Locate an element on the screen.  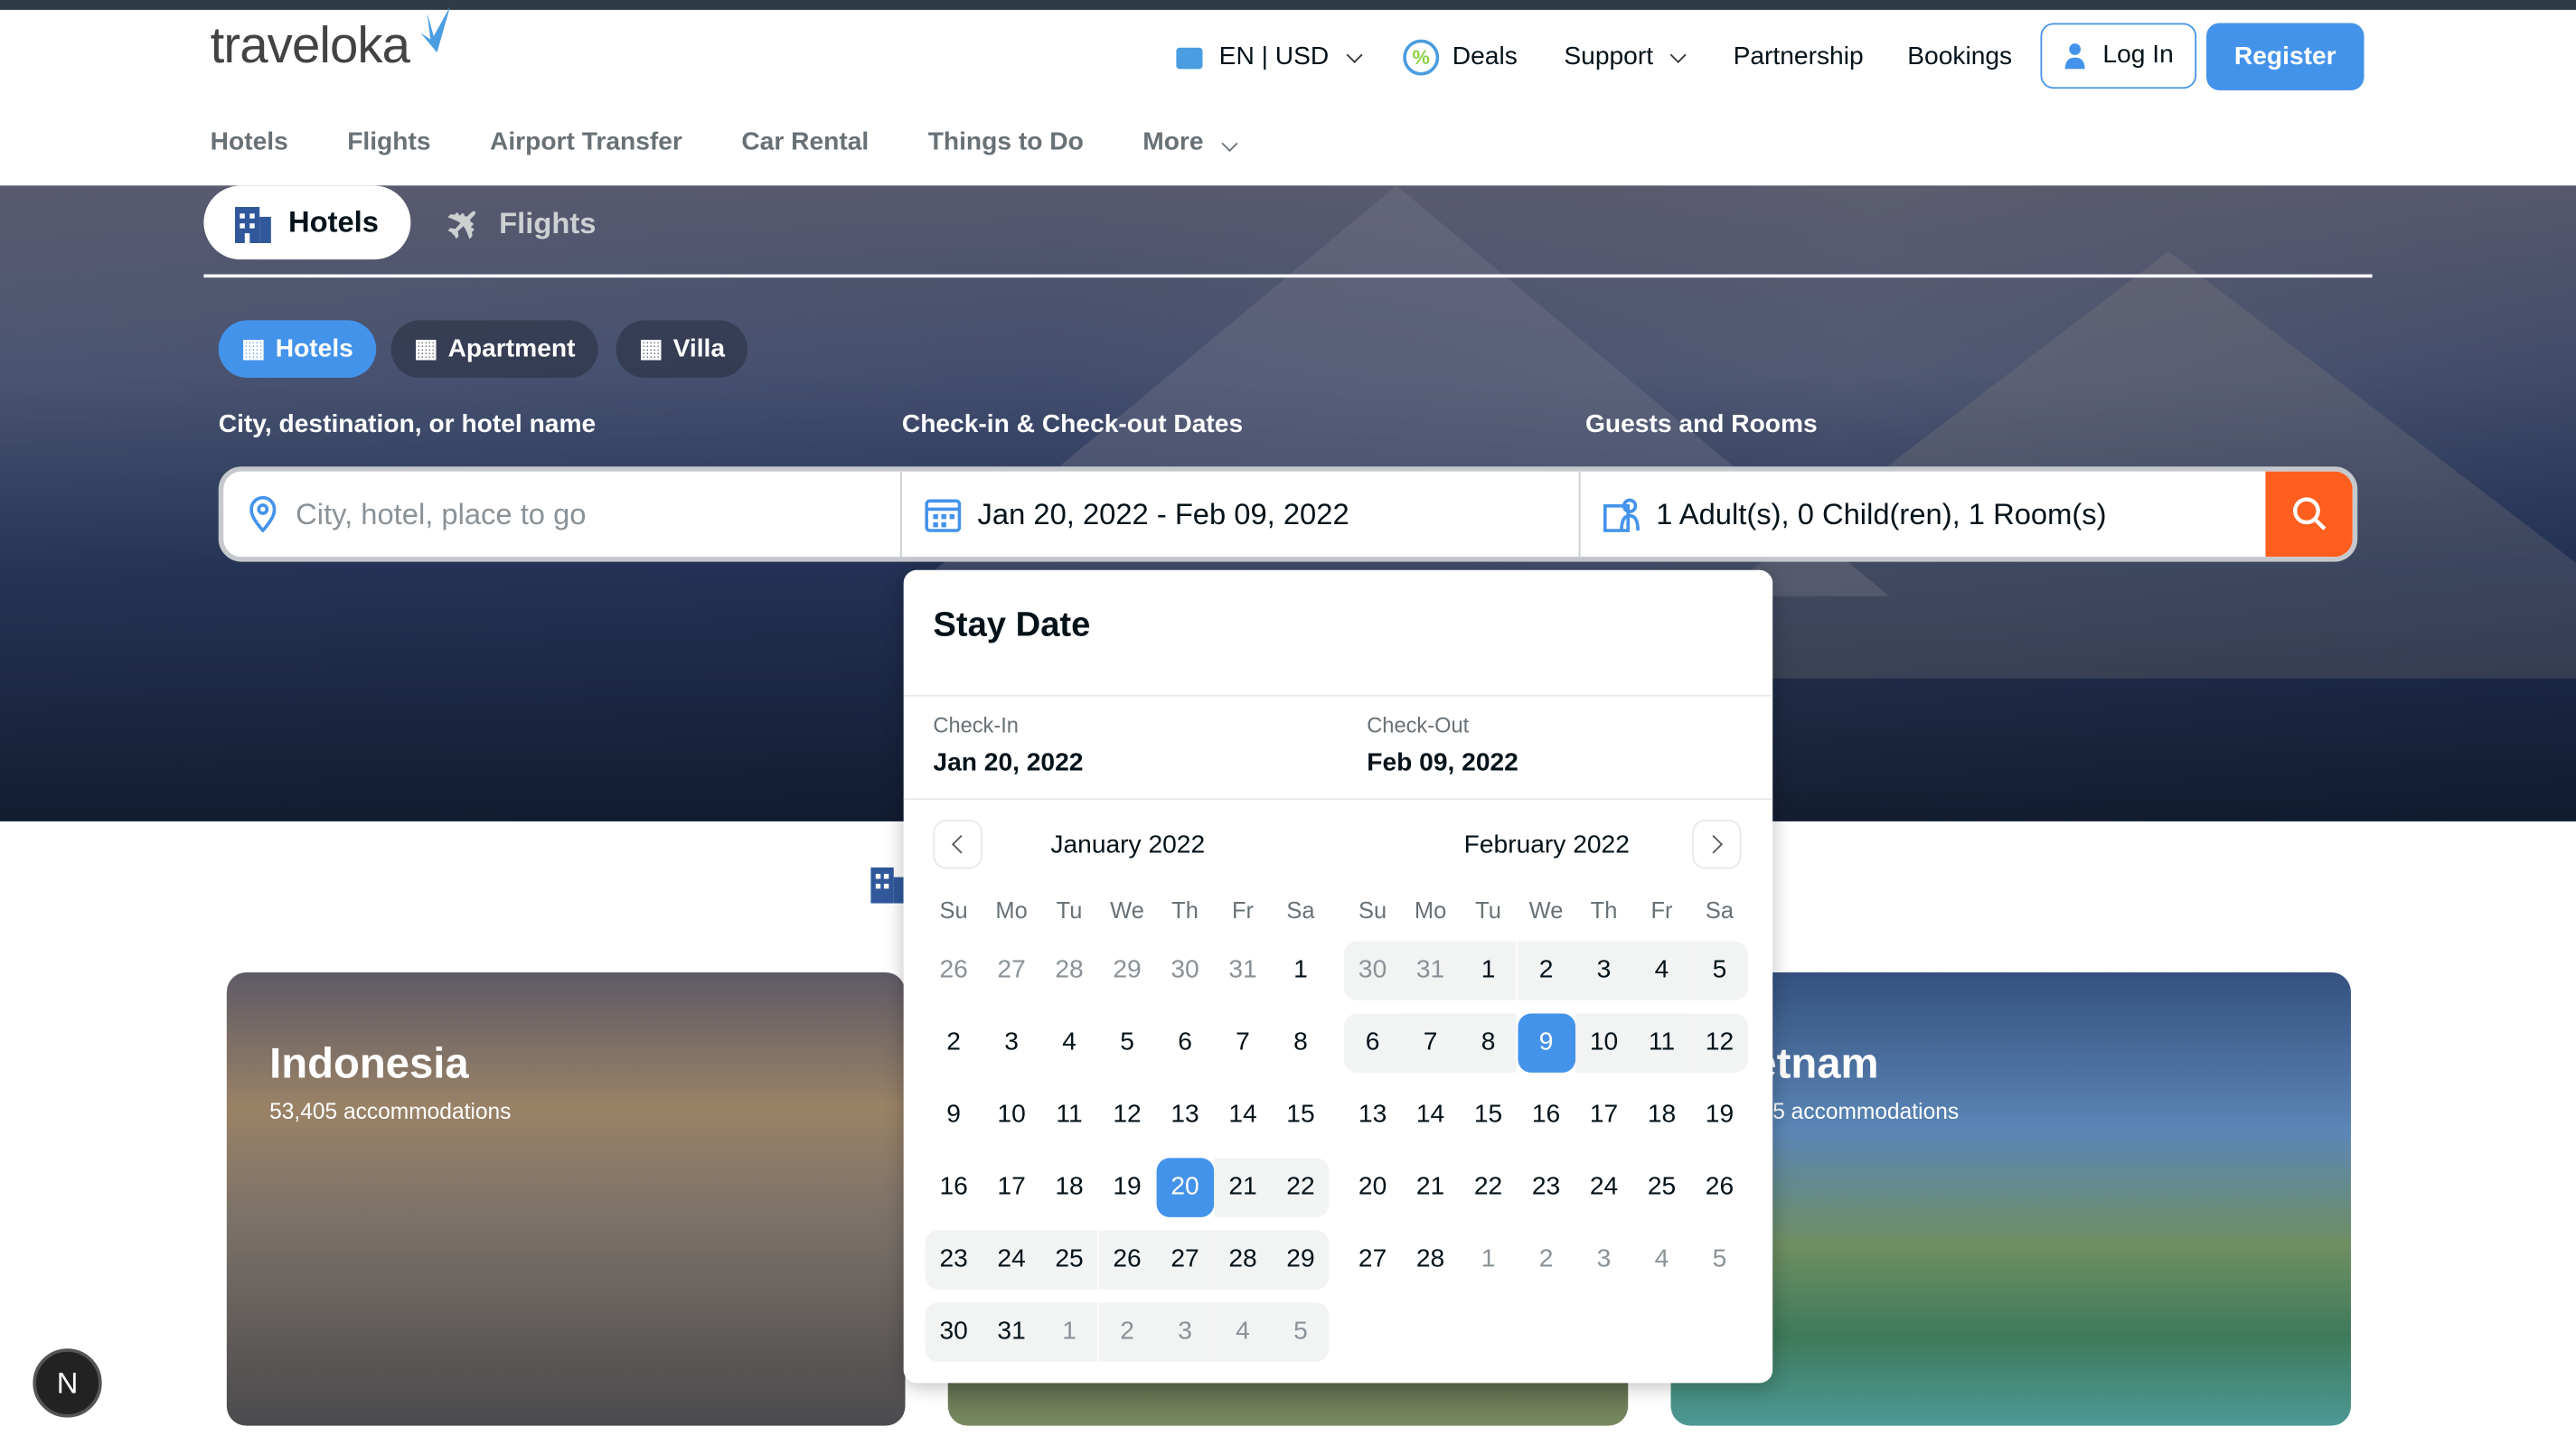
subnav-flights: Flights is located at coordinates (389, 143).